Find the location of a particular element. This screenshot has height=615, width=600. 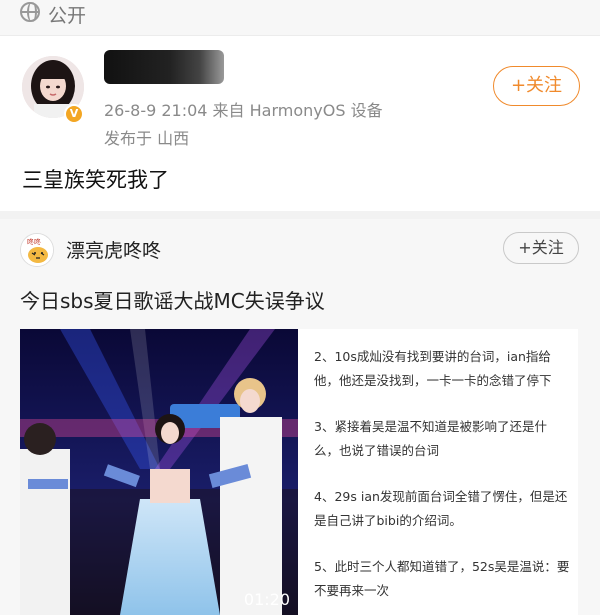

redacted-username is located at coordinates (164, 67).